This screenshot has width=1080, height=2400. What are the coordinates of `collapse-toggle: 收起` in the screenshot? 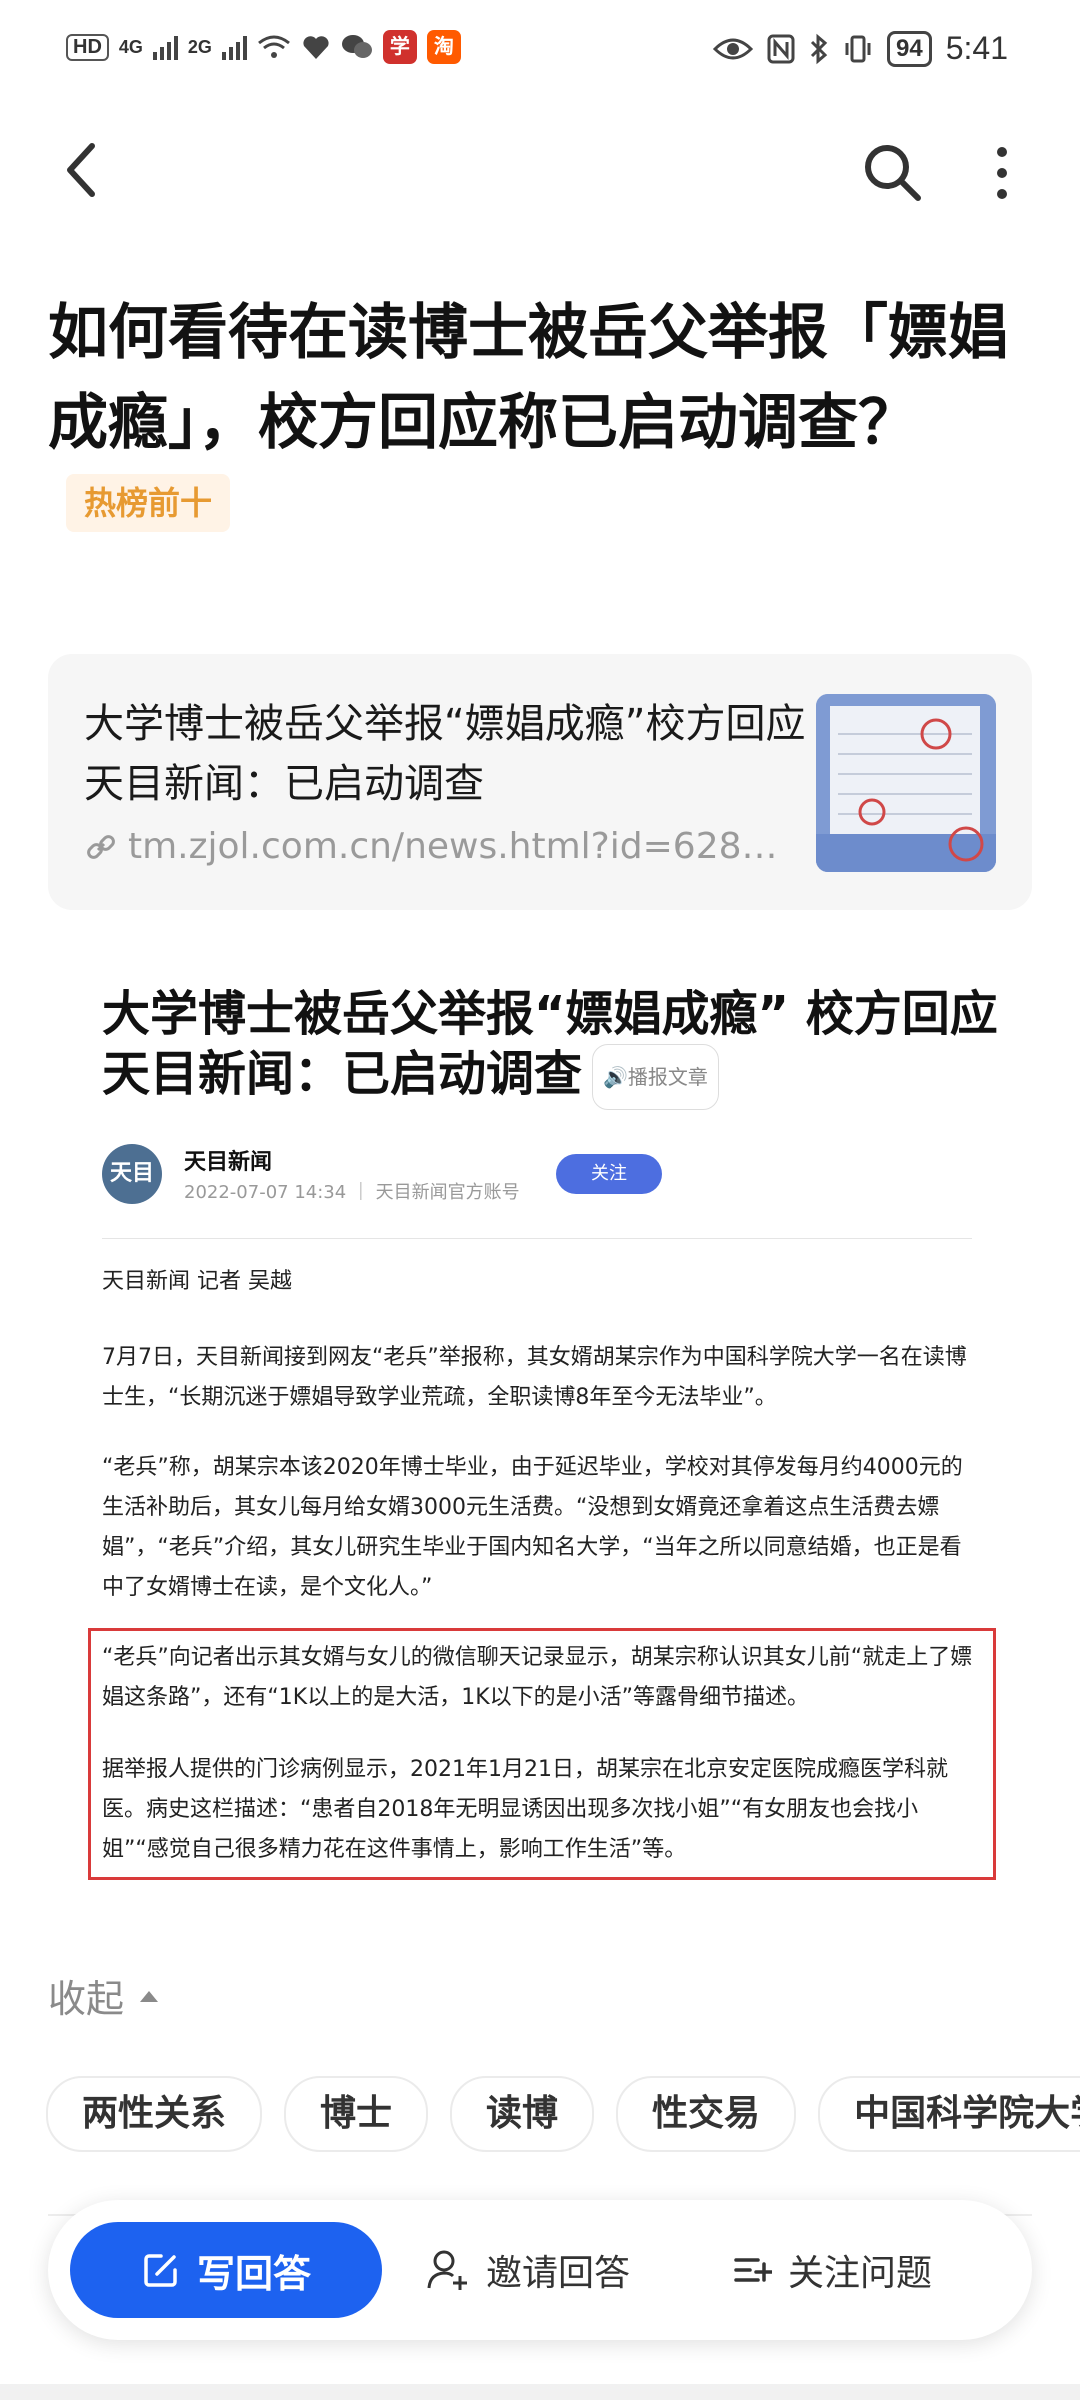 It's located at (104, 1995).